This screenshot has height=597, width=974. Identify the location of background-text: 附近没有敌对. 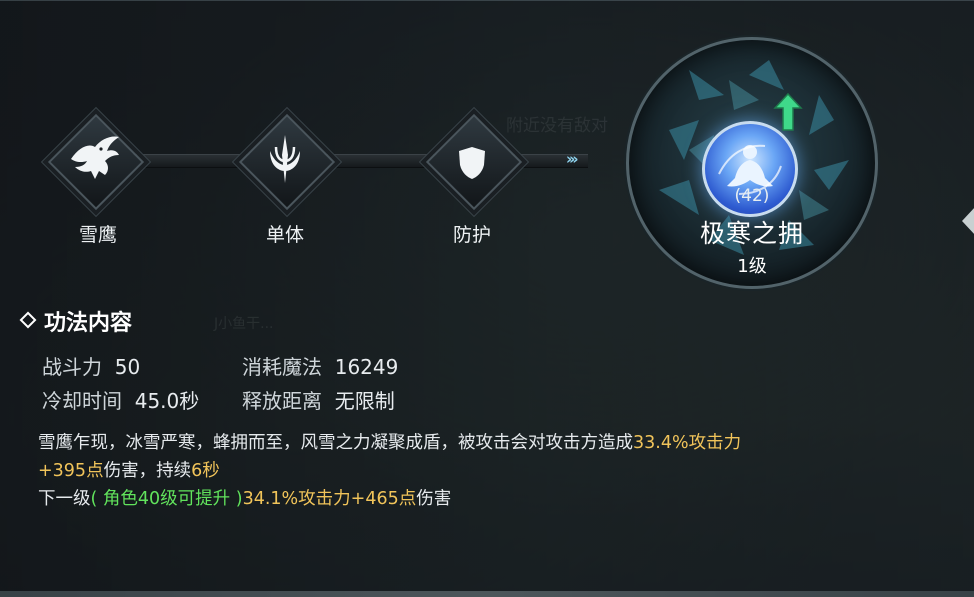
(557, 126).